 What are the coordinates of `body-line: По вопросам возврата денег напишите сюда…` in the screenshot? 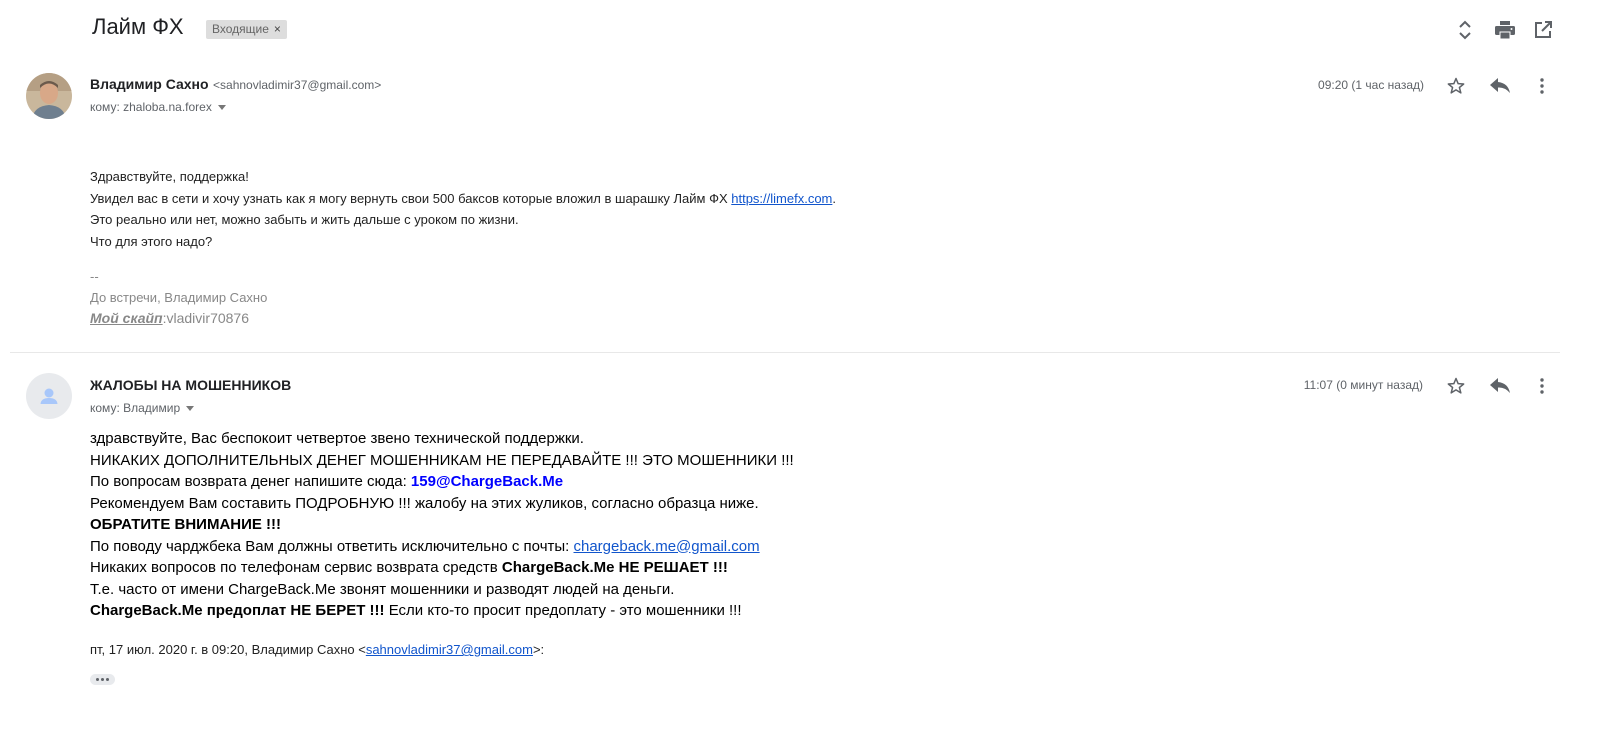 It's located at (442, 482).